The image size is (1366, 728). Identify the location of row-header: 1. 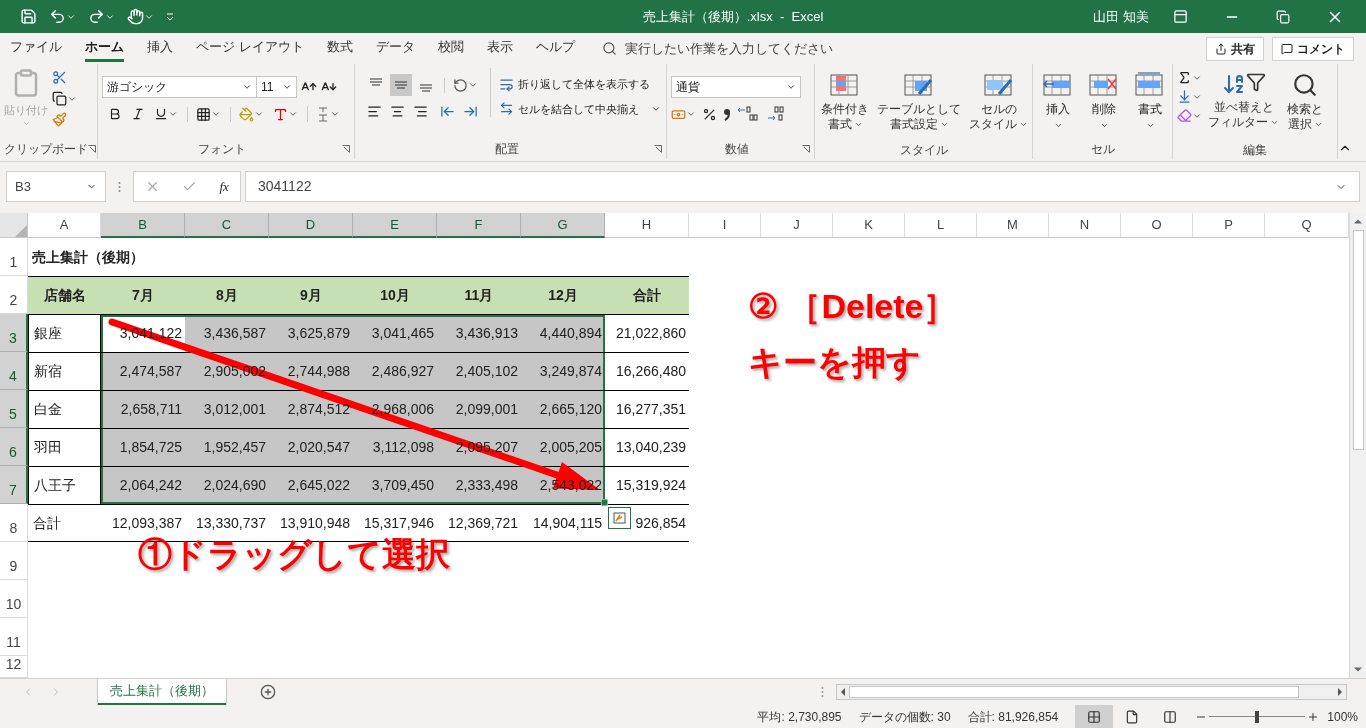
(14, 257).